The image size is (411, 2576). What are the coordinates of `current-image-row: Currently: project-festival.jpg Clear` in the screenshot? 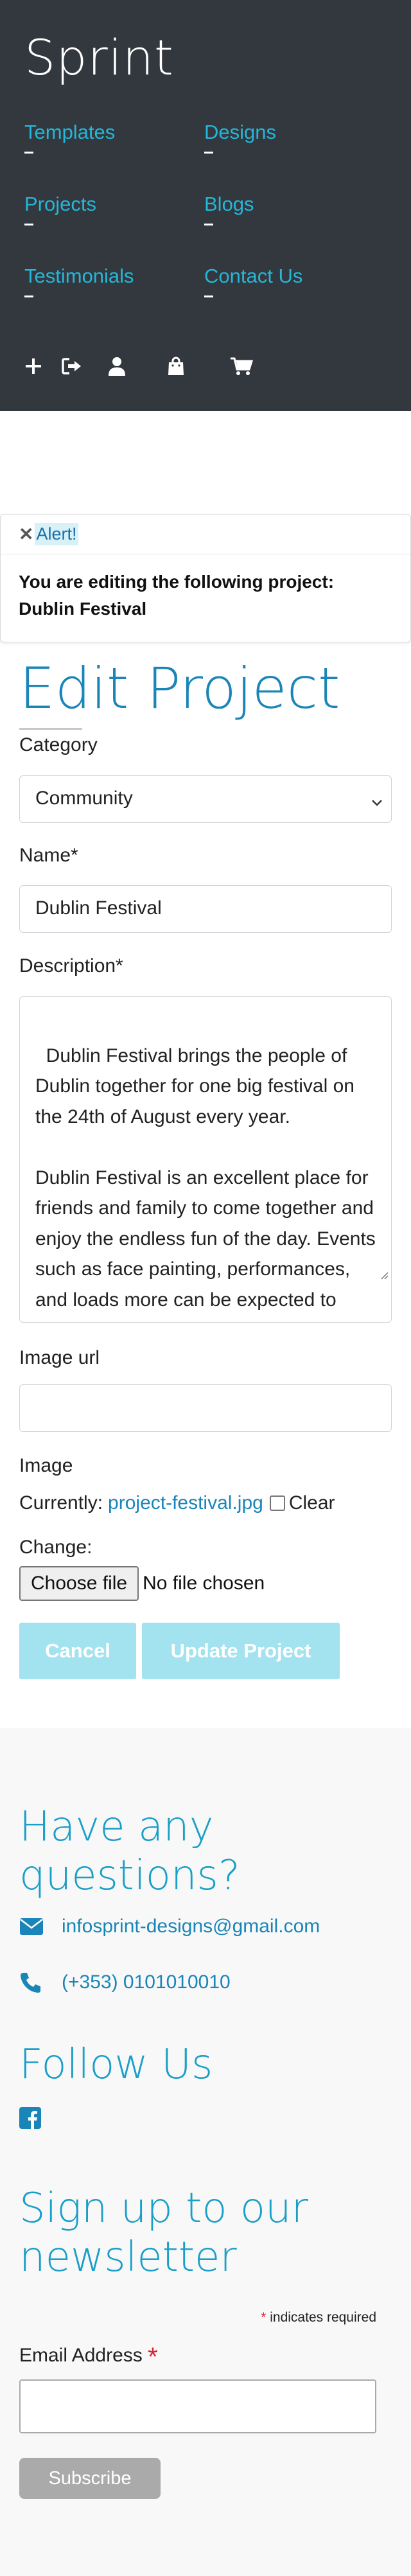 It's located at (177, 1503).